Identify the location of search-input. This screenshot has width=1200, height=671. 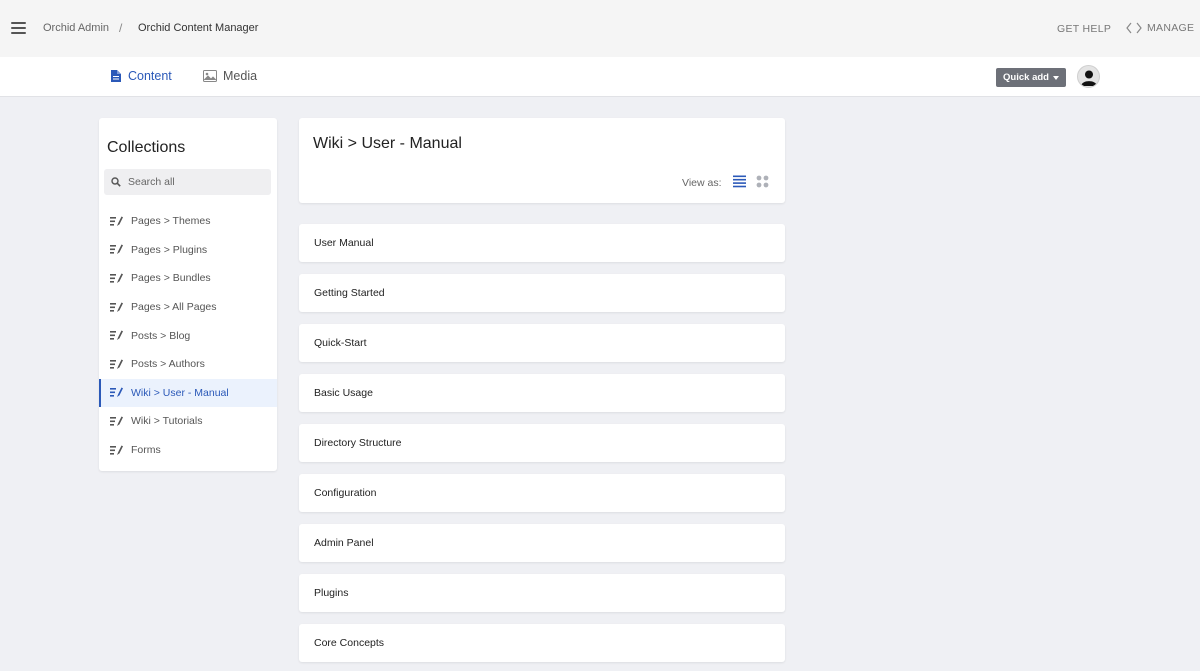
(193, 182).